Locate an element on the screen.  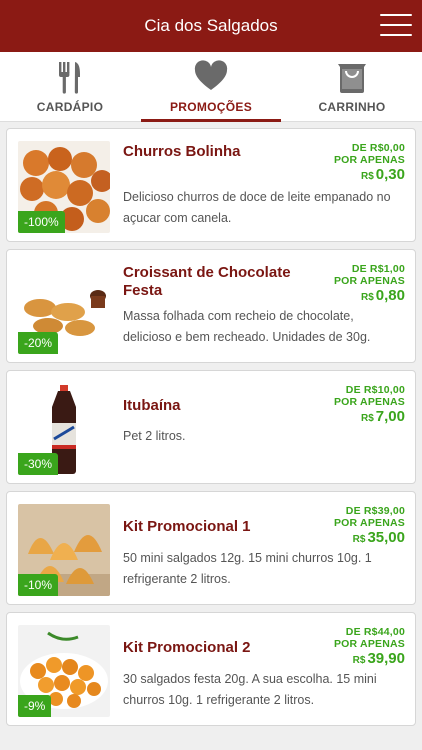
shopping-bag-icon is located at coordinates (352, 78).